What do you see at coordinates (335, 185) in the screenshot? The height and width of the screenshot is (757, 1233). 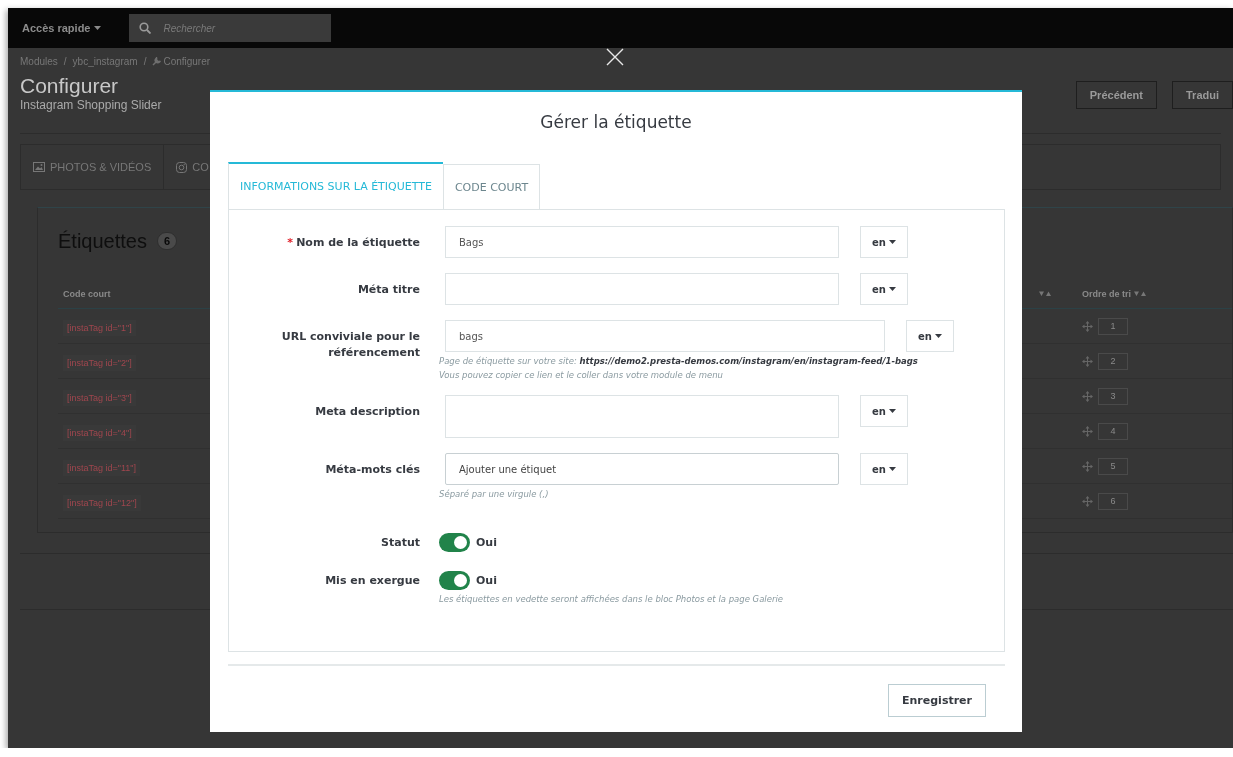 I see `tab: INFORMATIONS SUR LA ÉTIQUETTE` at bounding box center [335, 185].